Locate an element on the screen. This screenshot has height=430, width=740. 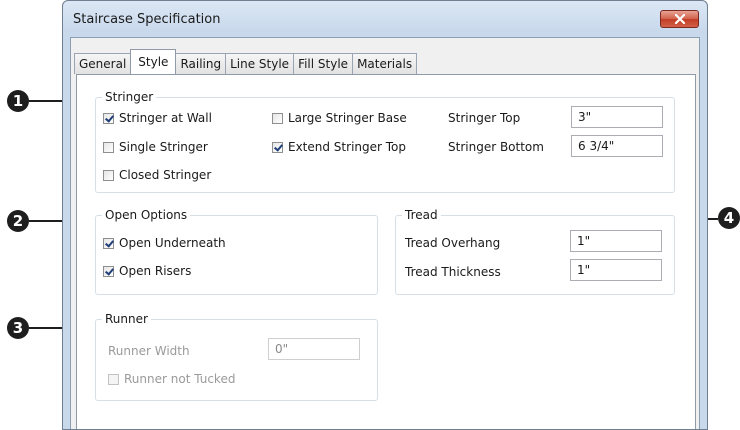
large-stringer-base-checkbox: Large Stringer Base is located at coordinates (339, 118).